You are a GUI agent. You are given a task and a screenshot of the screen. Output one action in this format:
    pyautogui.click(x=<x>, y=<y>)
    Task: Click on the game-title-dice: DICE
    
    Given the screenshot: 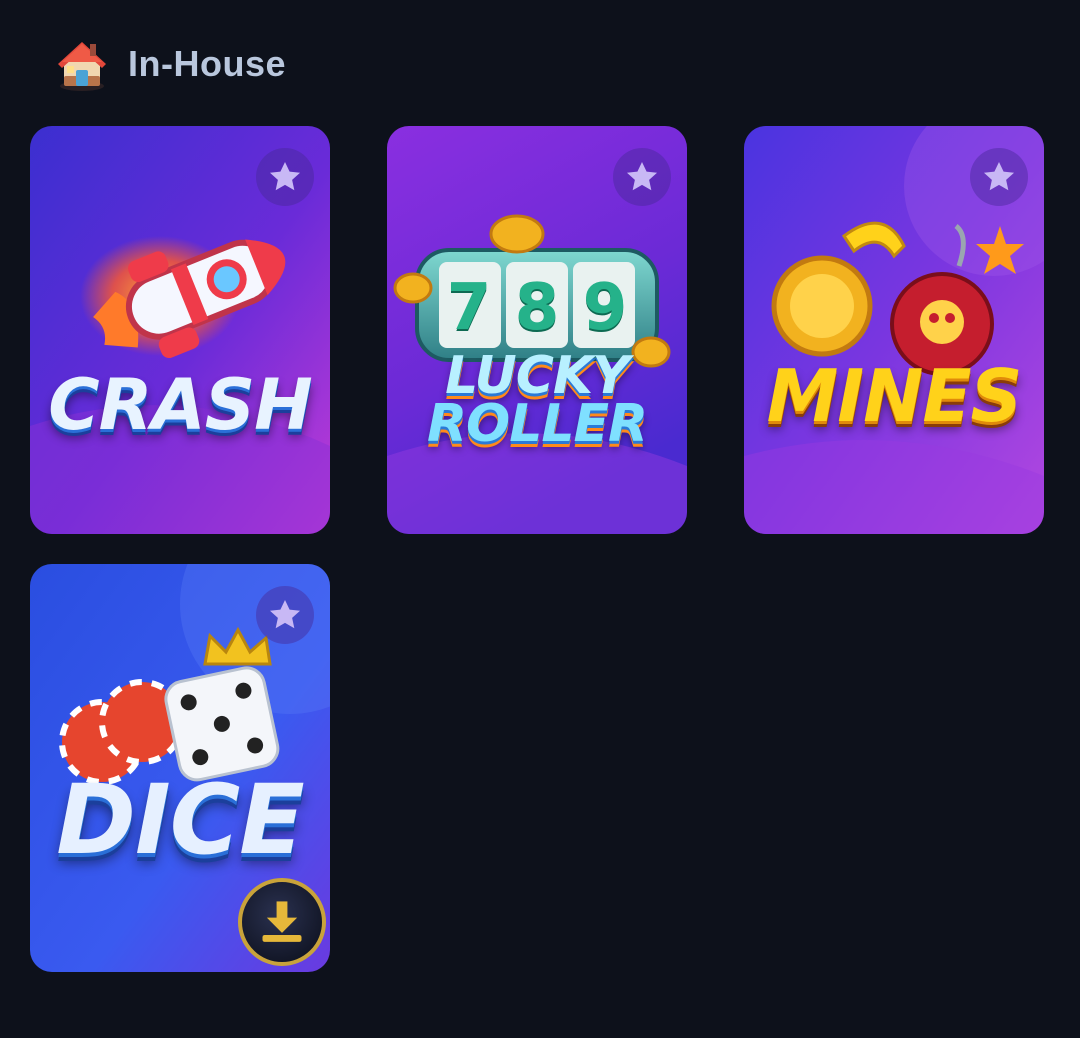 What is the action you would take?
    pyautogui.click(x=180, y=820)
    